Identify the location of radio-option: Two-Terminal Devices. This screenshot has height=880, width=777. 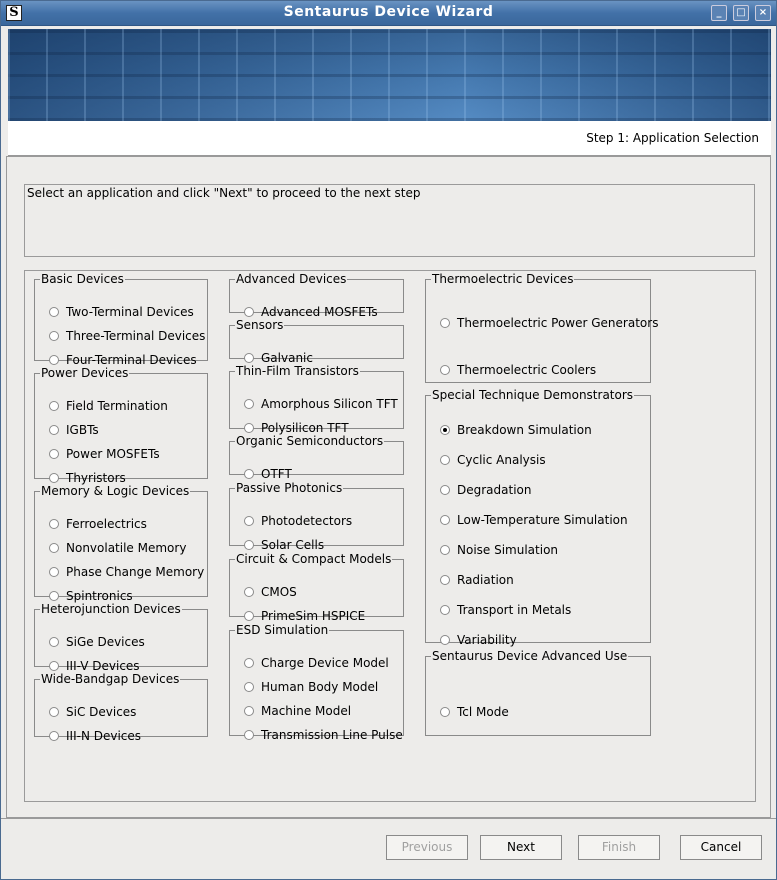
(121, 312).